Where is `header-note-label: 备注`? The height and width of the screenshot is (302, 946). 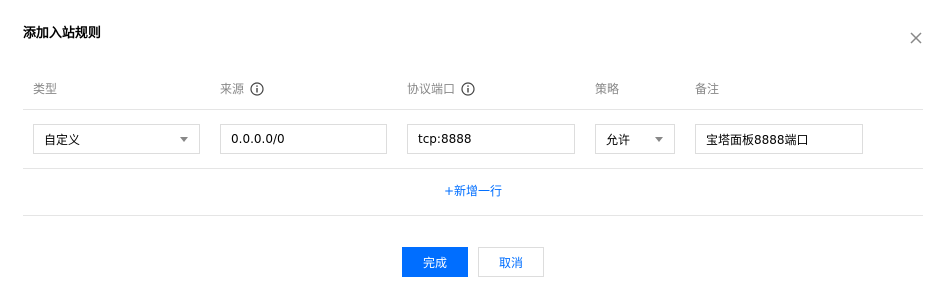 header-note-label: 备注 is located at coordinates (707, 89).